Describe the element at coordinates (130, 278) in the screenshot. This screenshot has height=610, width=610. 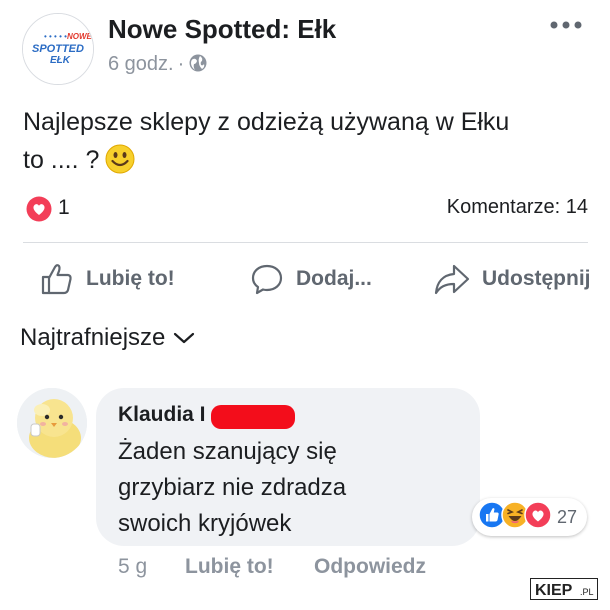
I see `like-label: Lubię to!` at that location.